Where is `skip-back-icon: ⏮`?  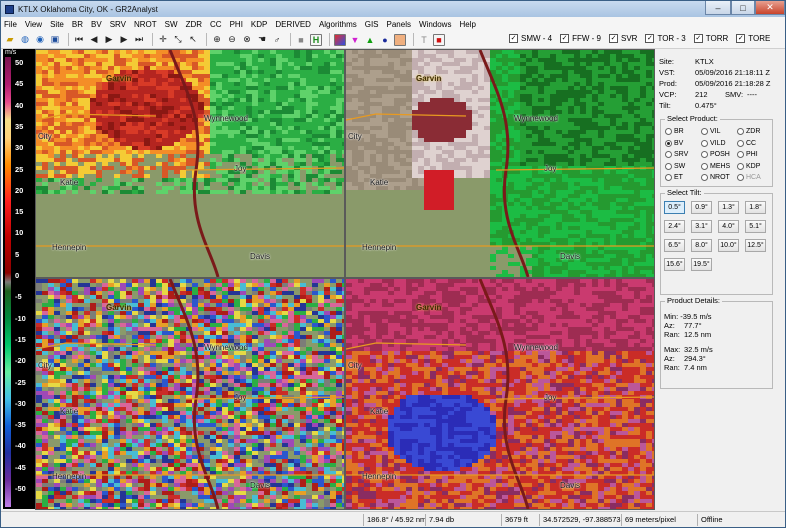 skip-back-icon: ⏮ is located at coordinates (79, 40).